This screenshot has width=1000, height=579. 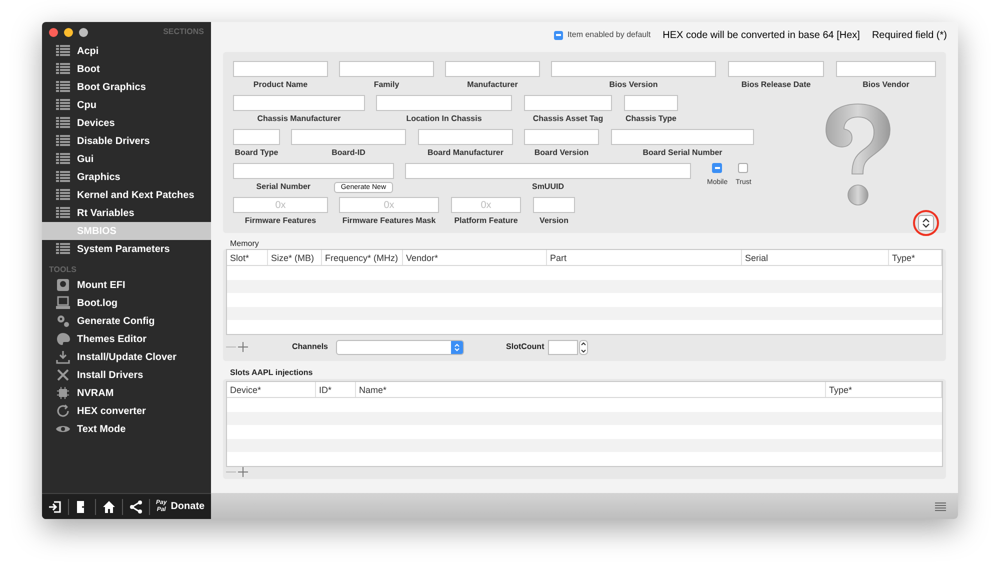 I want to click on field-label: Board Type, so click(x=256, y=153).